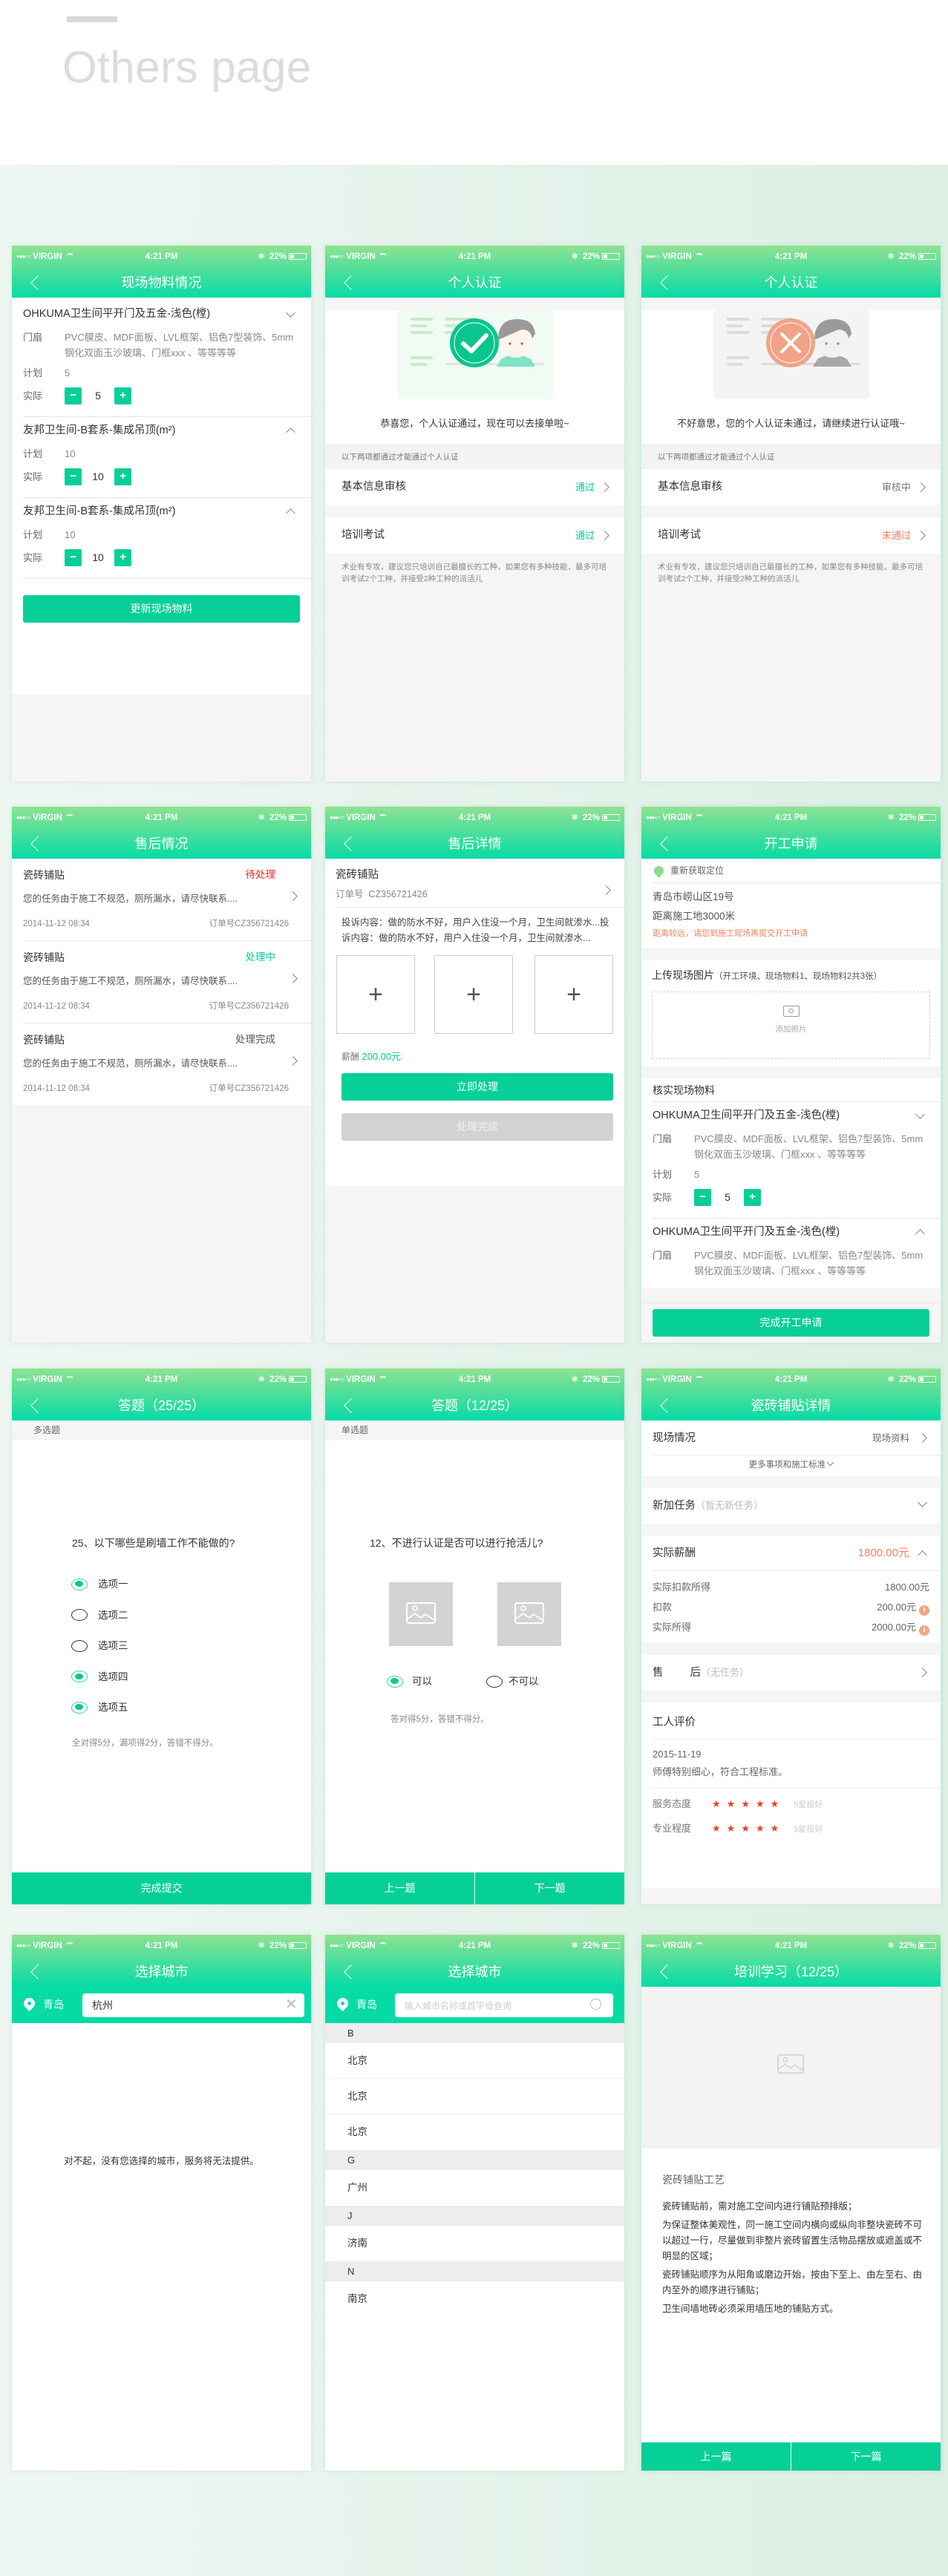  Describe the element at coordinates (791, 487) in the screenshot. I see `basic-info-review-row: 基本信息审核 审核中` at that location.